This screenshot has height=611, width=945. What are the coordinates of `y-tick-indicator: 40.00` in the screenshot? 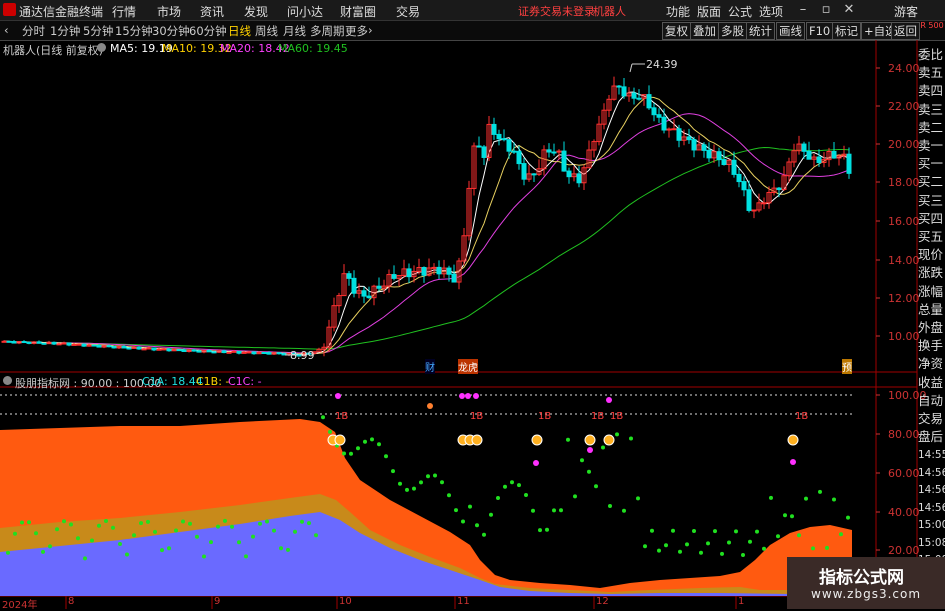 It's located at (904, 512).